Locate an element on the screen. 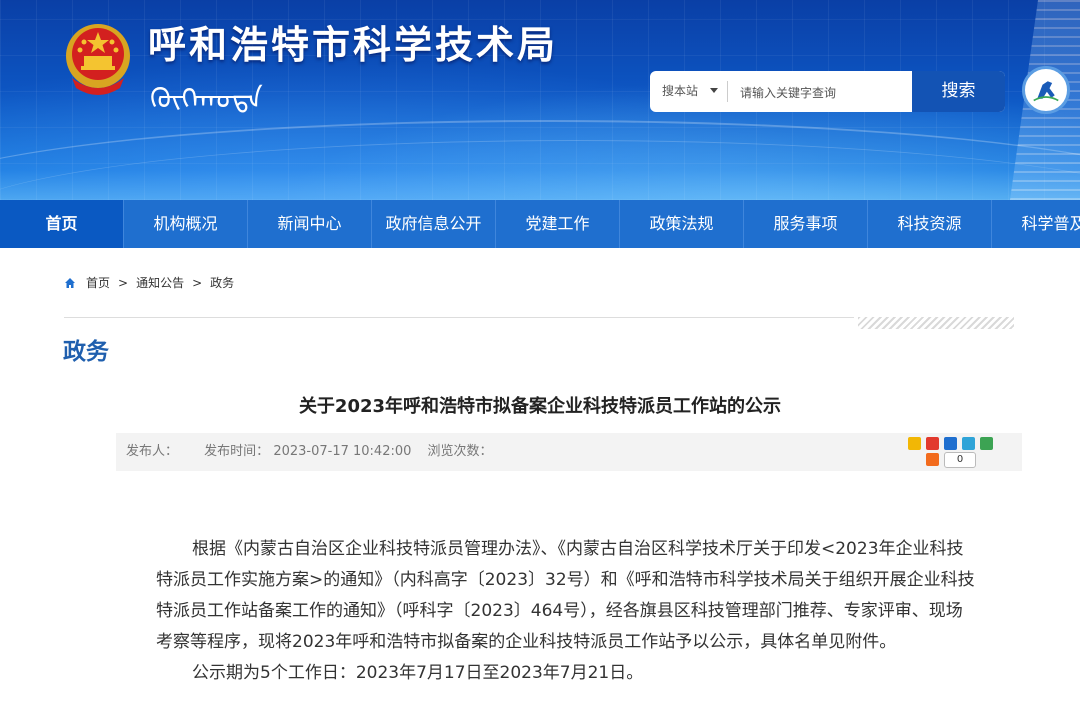 The width and height of the screenshot is (1080, 716). search-button: 搜索 is located at coordinates (958, 91).